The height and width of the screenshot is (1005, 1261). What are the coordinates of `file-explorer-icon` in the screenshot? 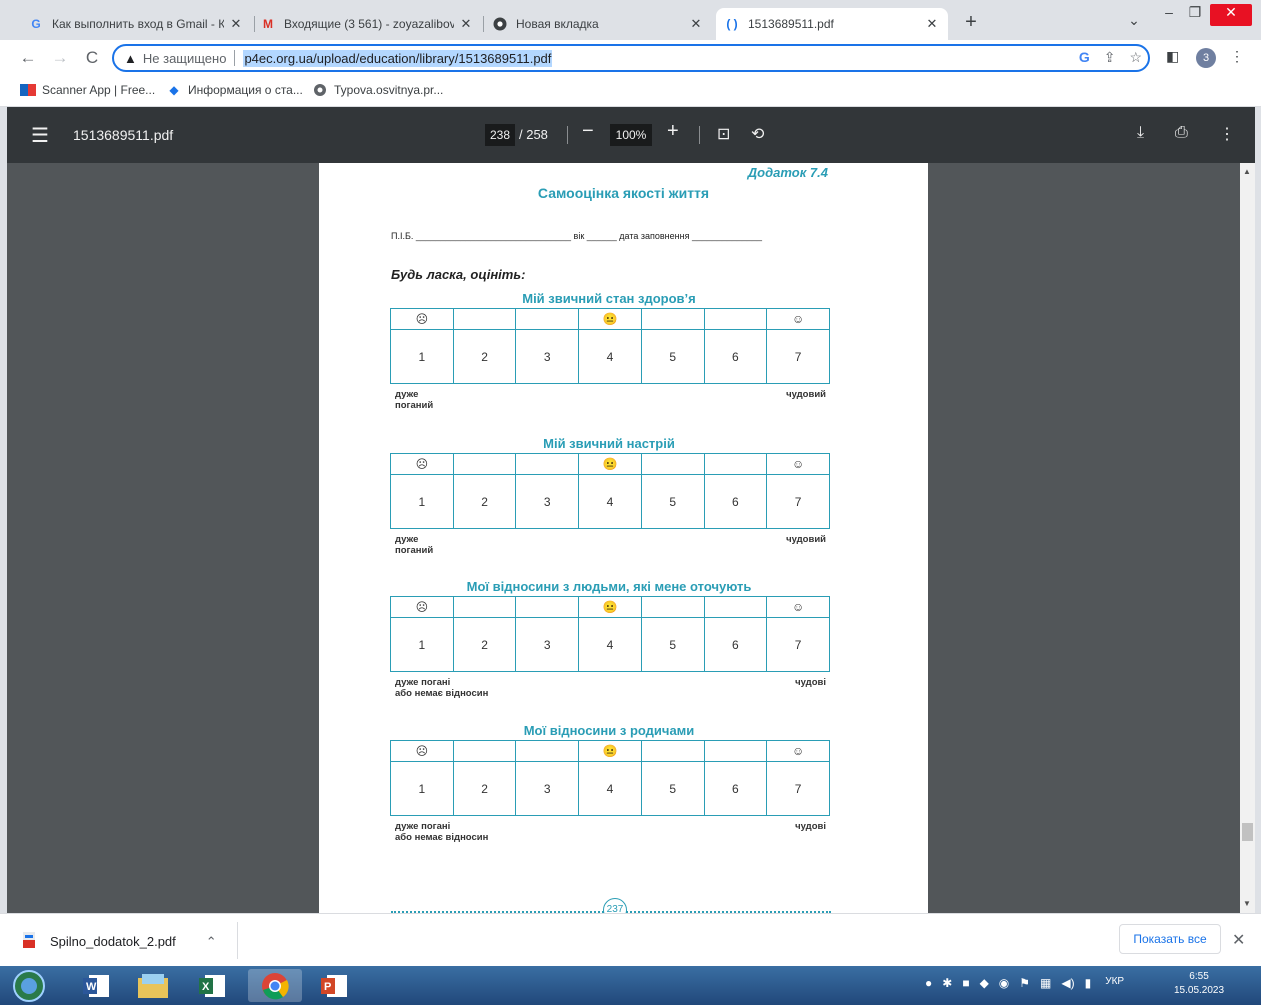 It's located at (153, 985).